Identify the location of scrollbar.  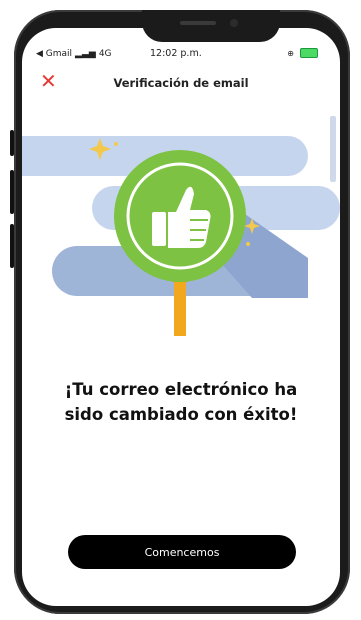
(333, 149).